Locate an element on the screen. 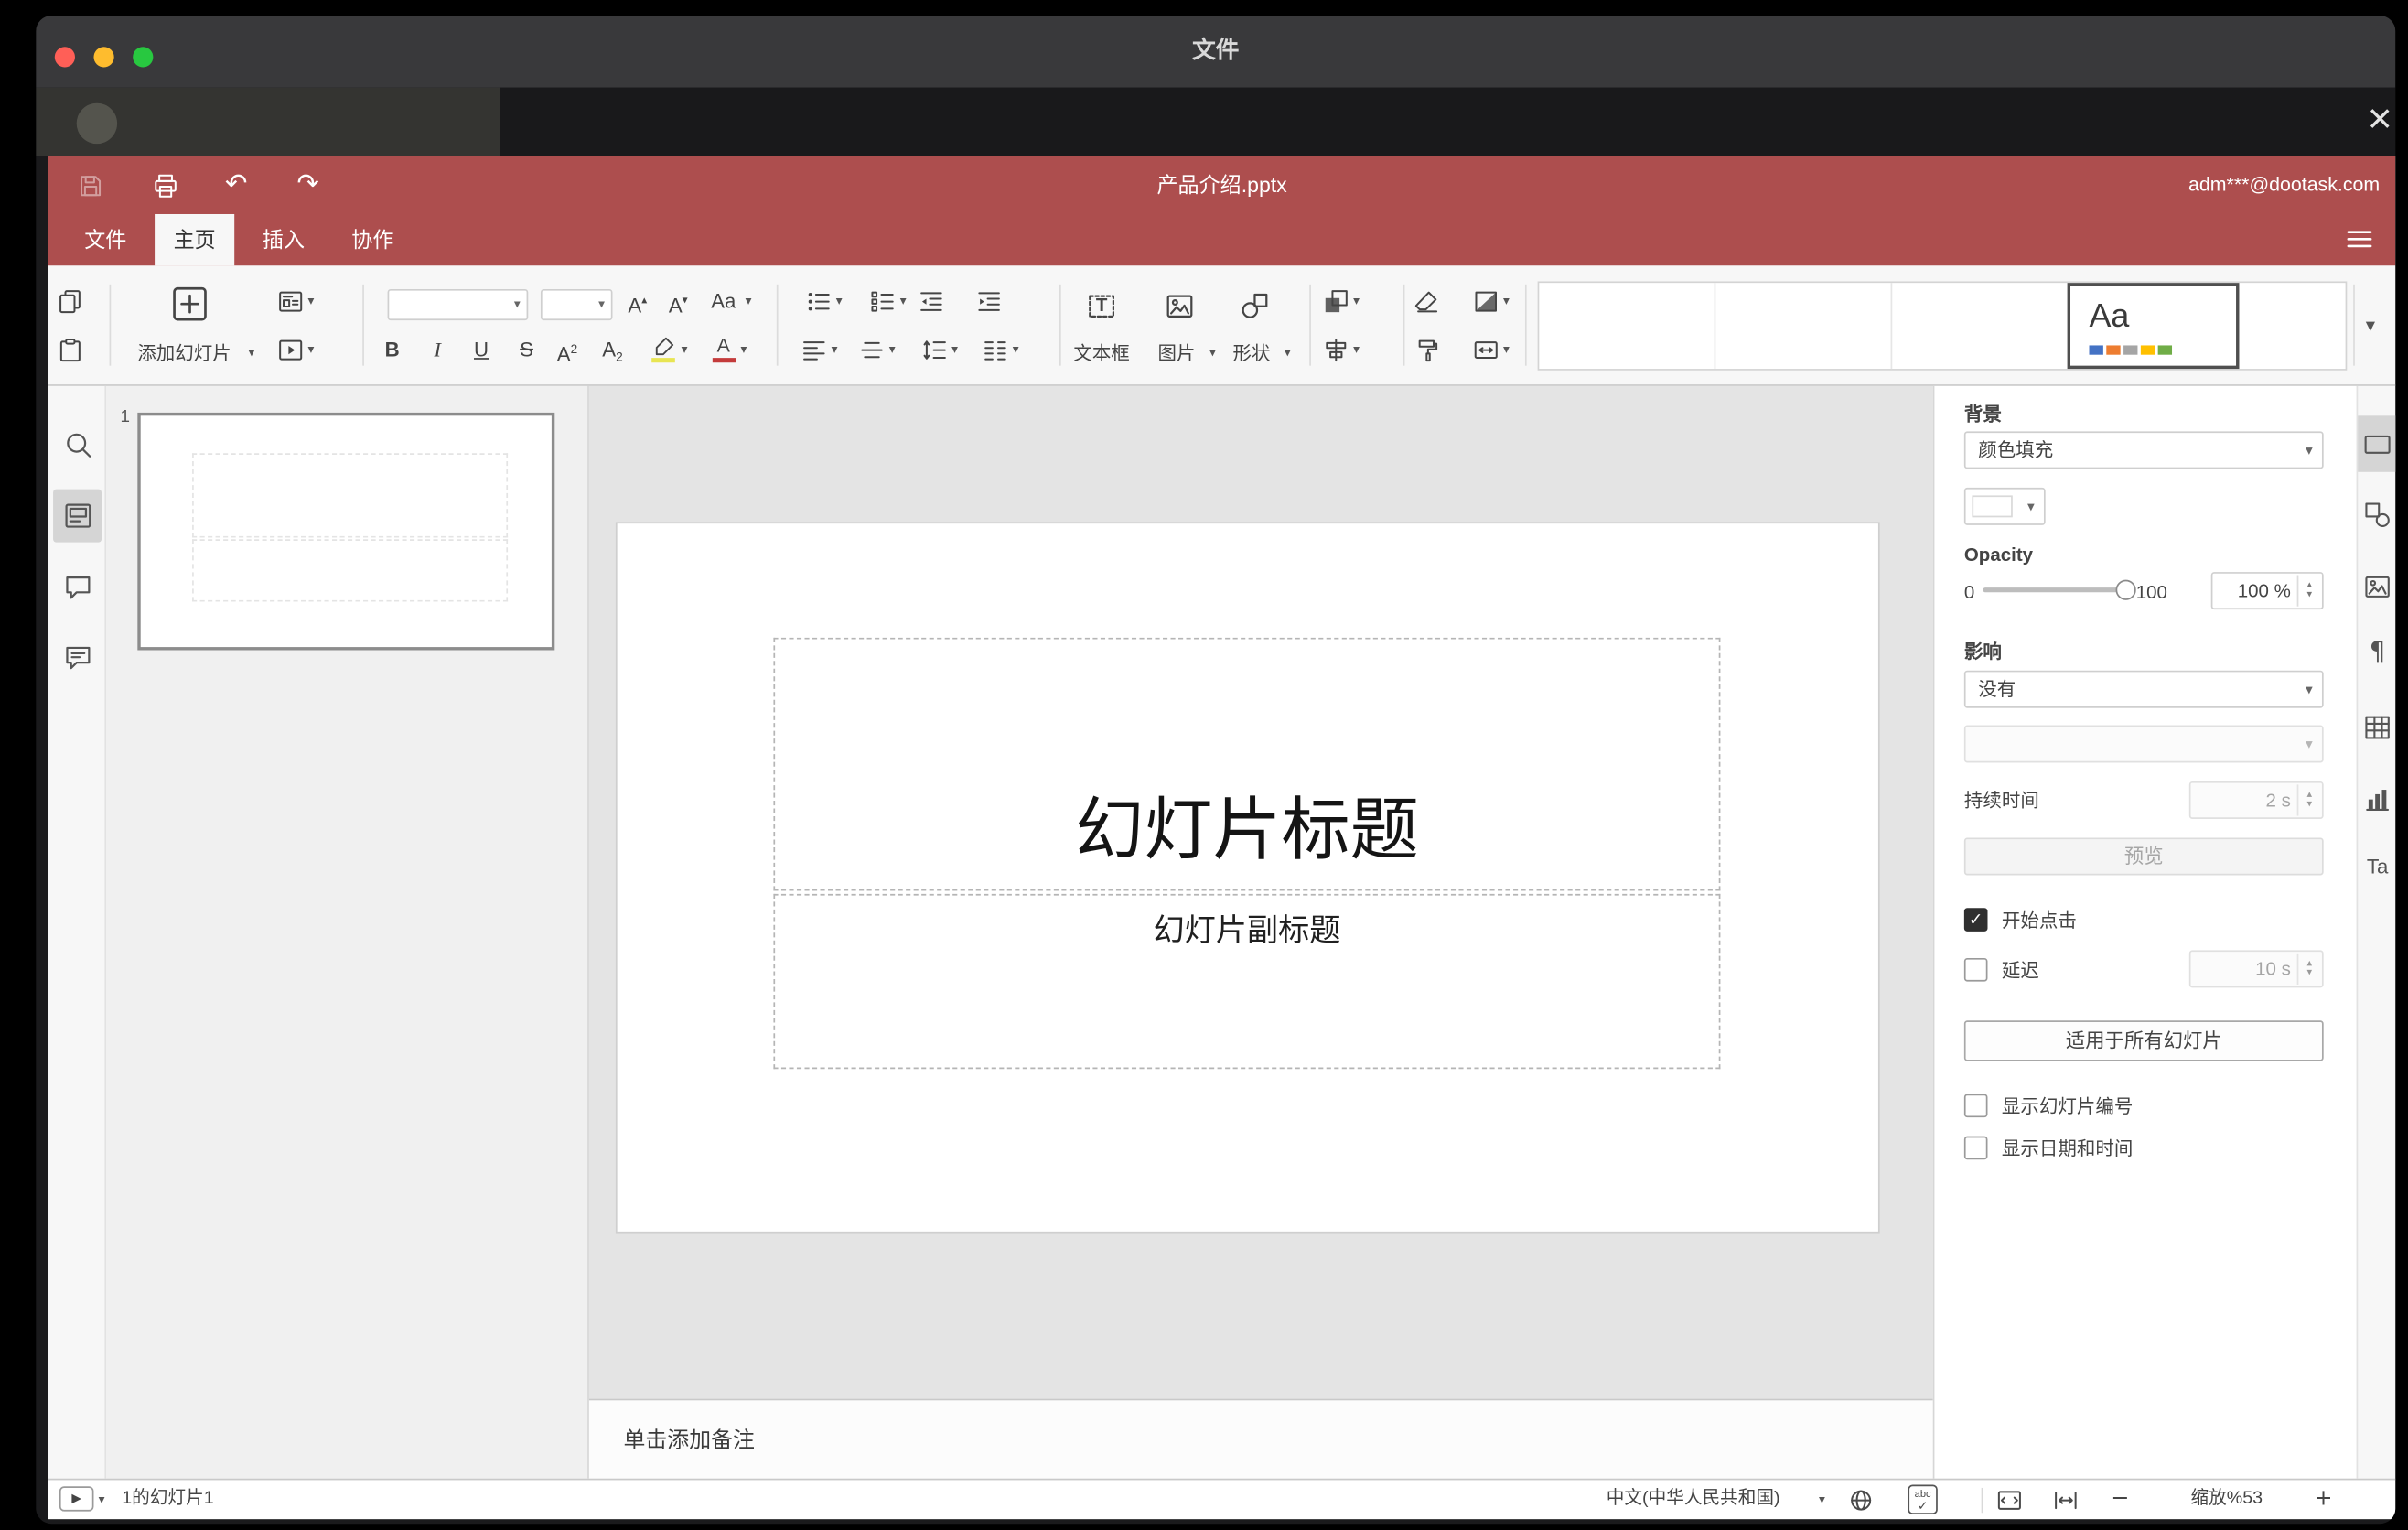  image-button: 图片 is located at coordinates (1176, 352).